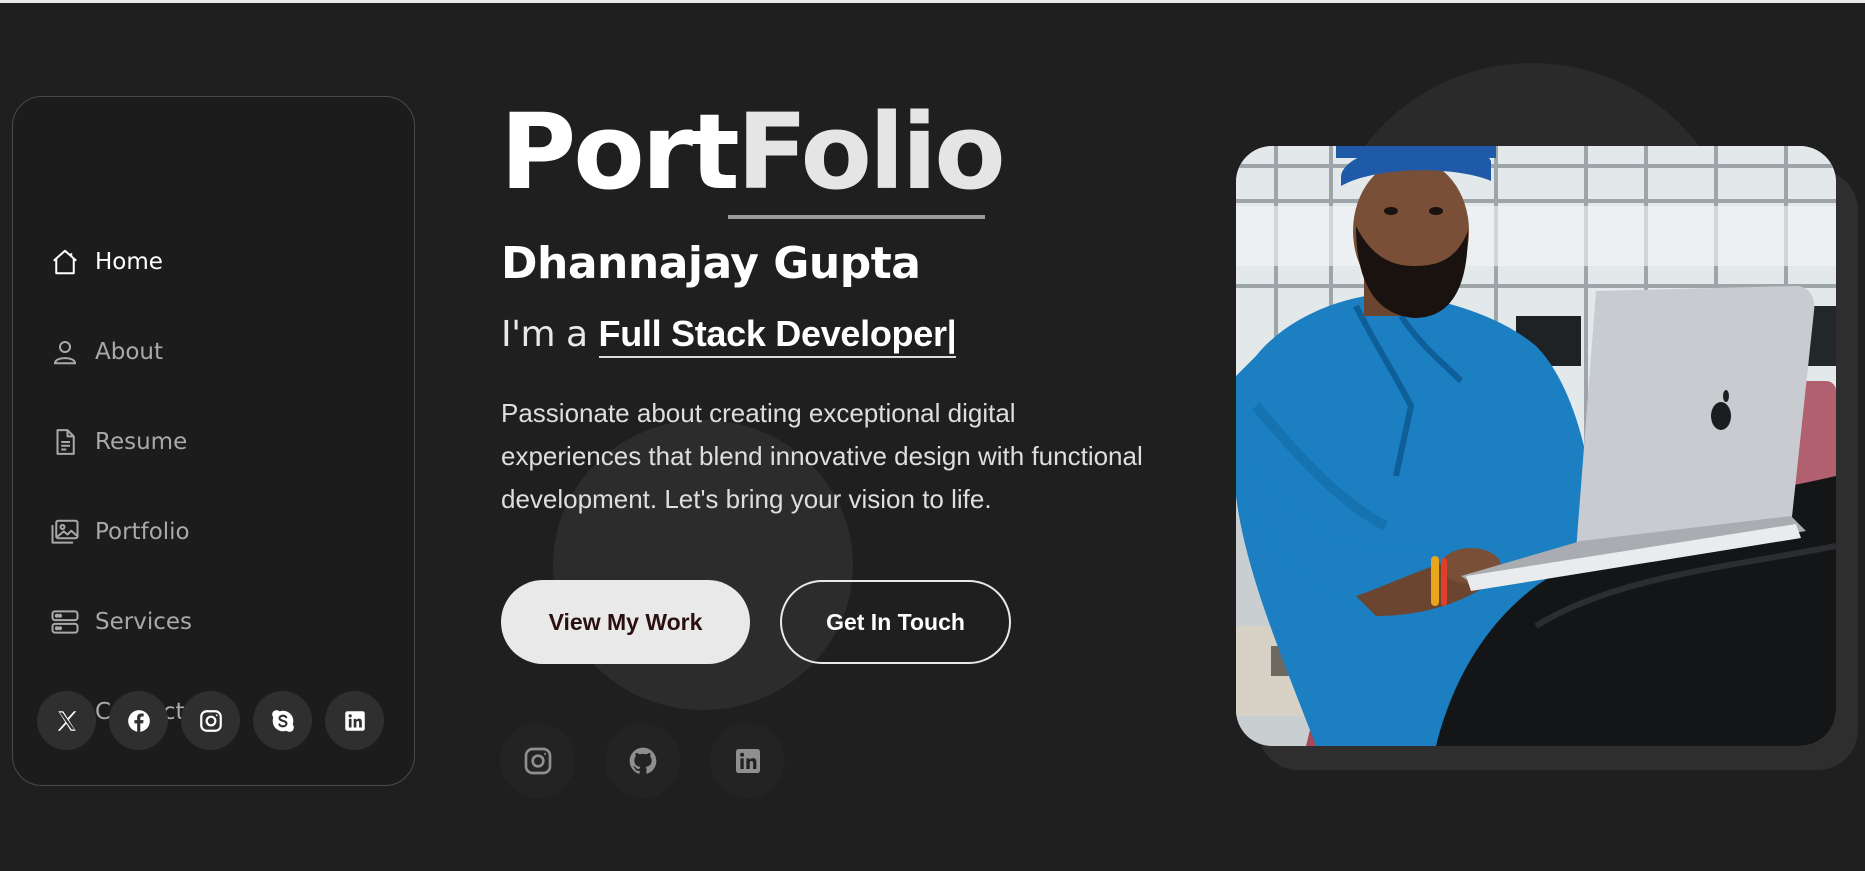  I want to click on nav-item-home: Home, so click(106, 262).